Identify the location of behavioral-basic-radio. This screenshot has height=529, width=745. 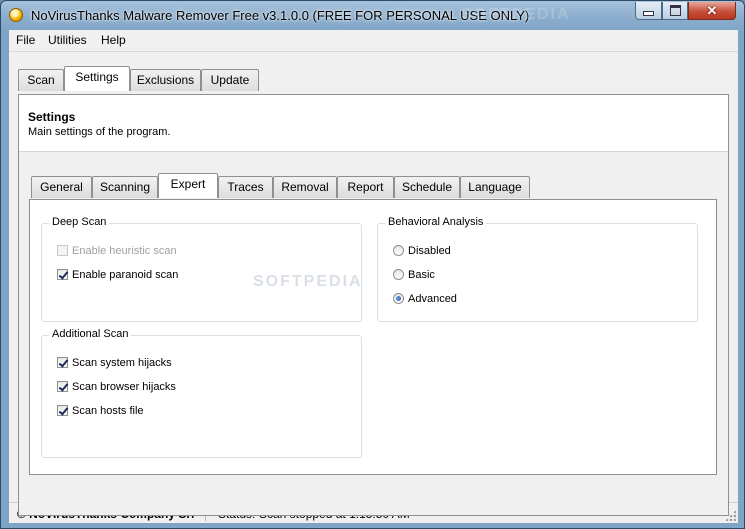
(398, 274).